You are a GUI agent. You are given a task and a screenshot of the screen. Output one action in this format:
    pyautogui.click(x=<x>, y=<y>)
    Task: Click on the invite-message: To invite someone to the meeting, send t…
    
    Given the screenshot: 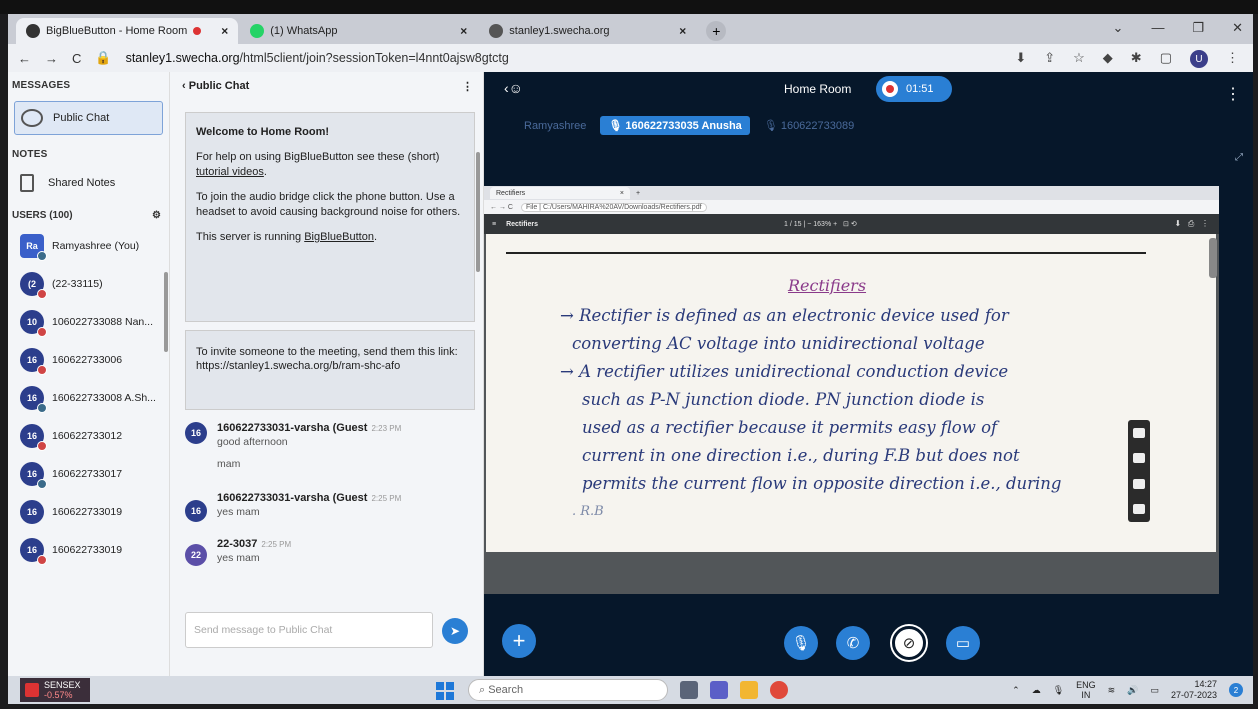 What is the action you would take?
    pyautogui.click(x=330, y=370)
    